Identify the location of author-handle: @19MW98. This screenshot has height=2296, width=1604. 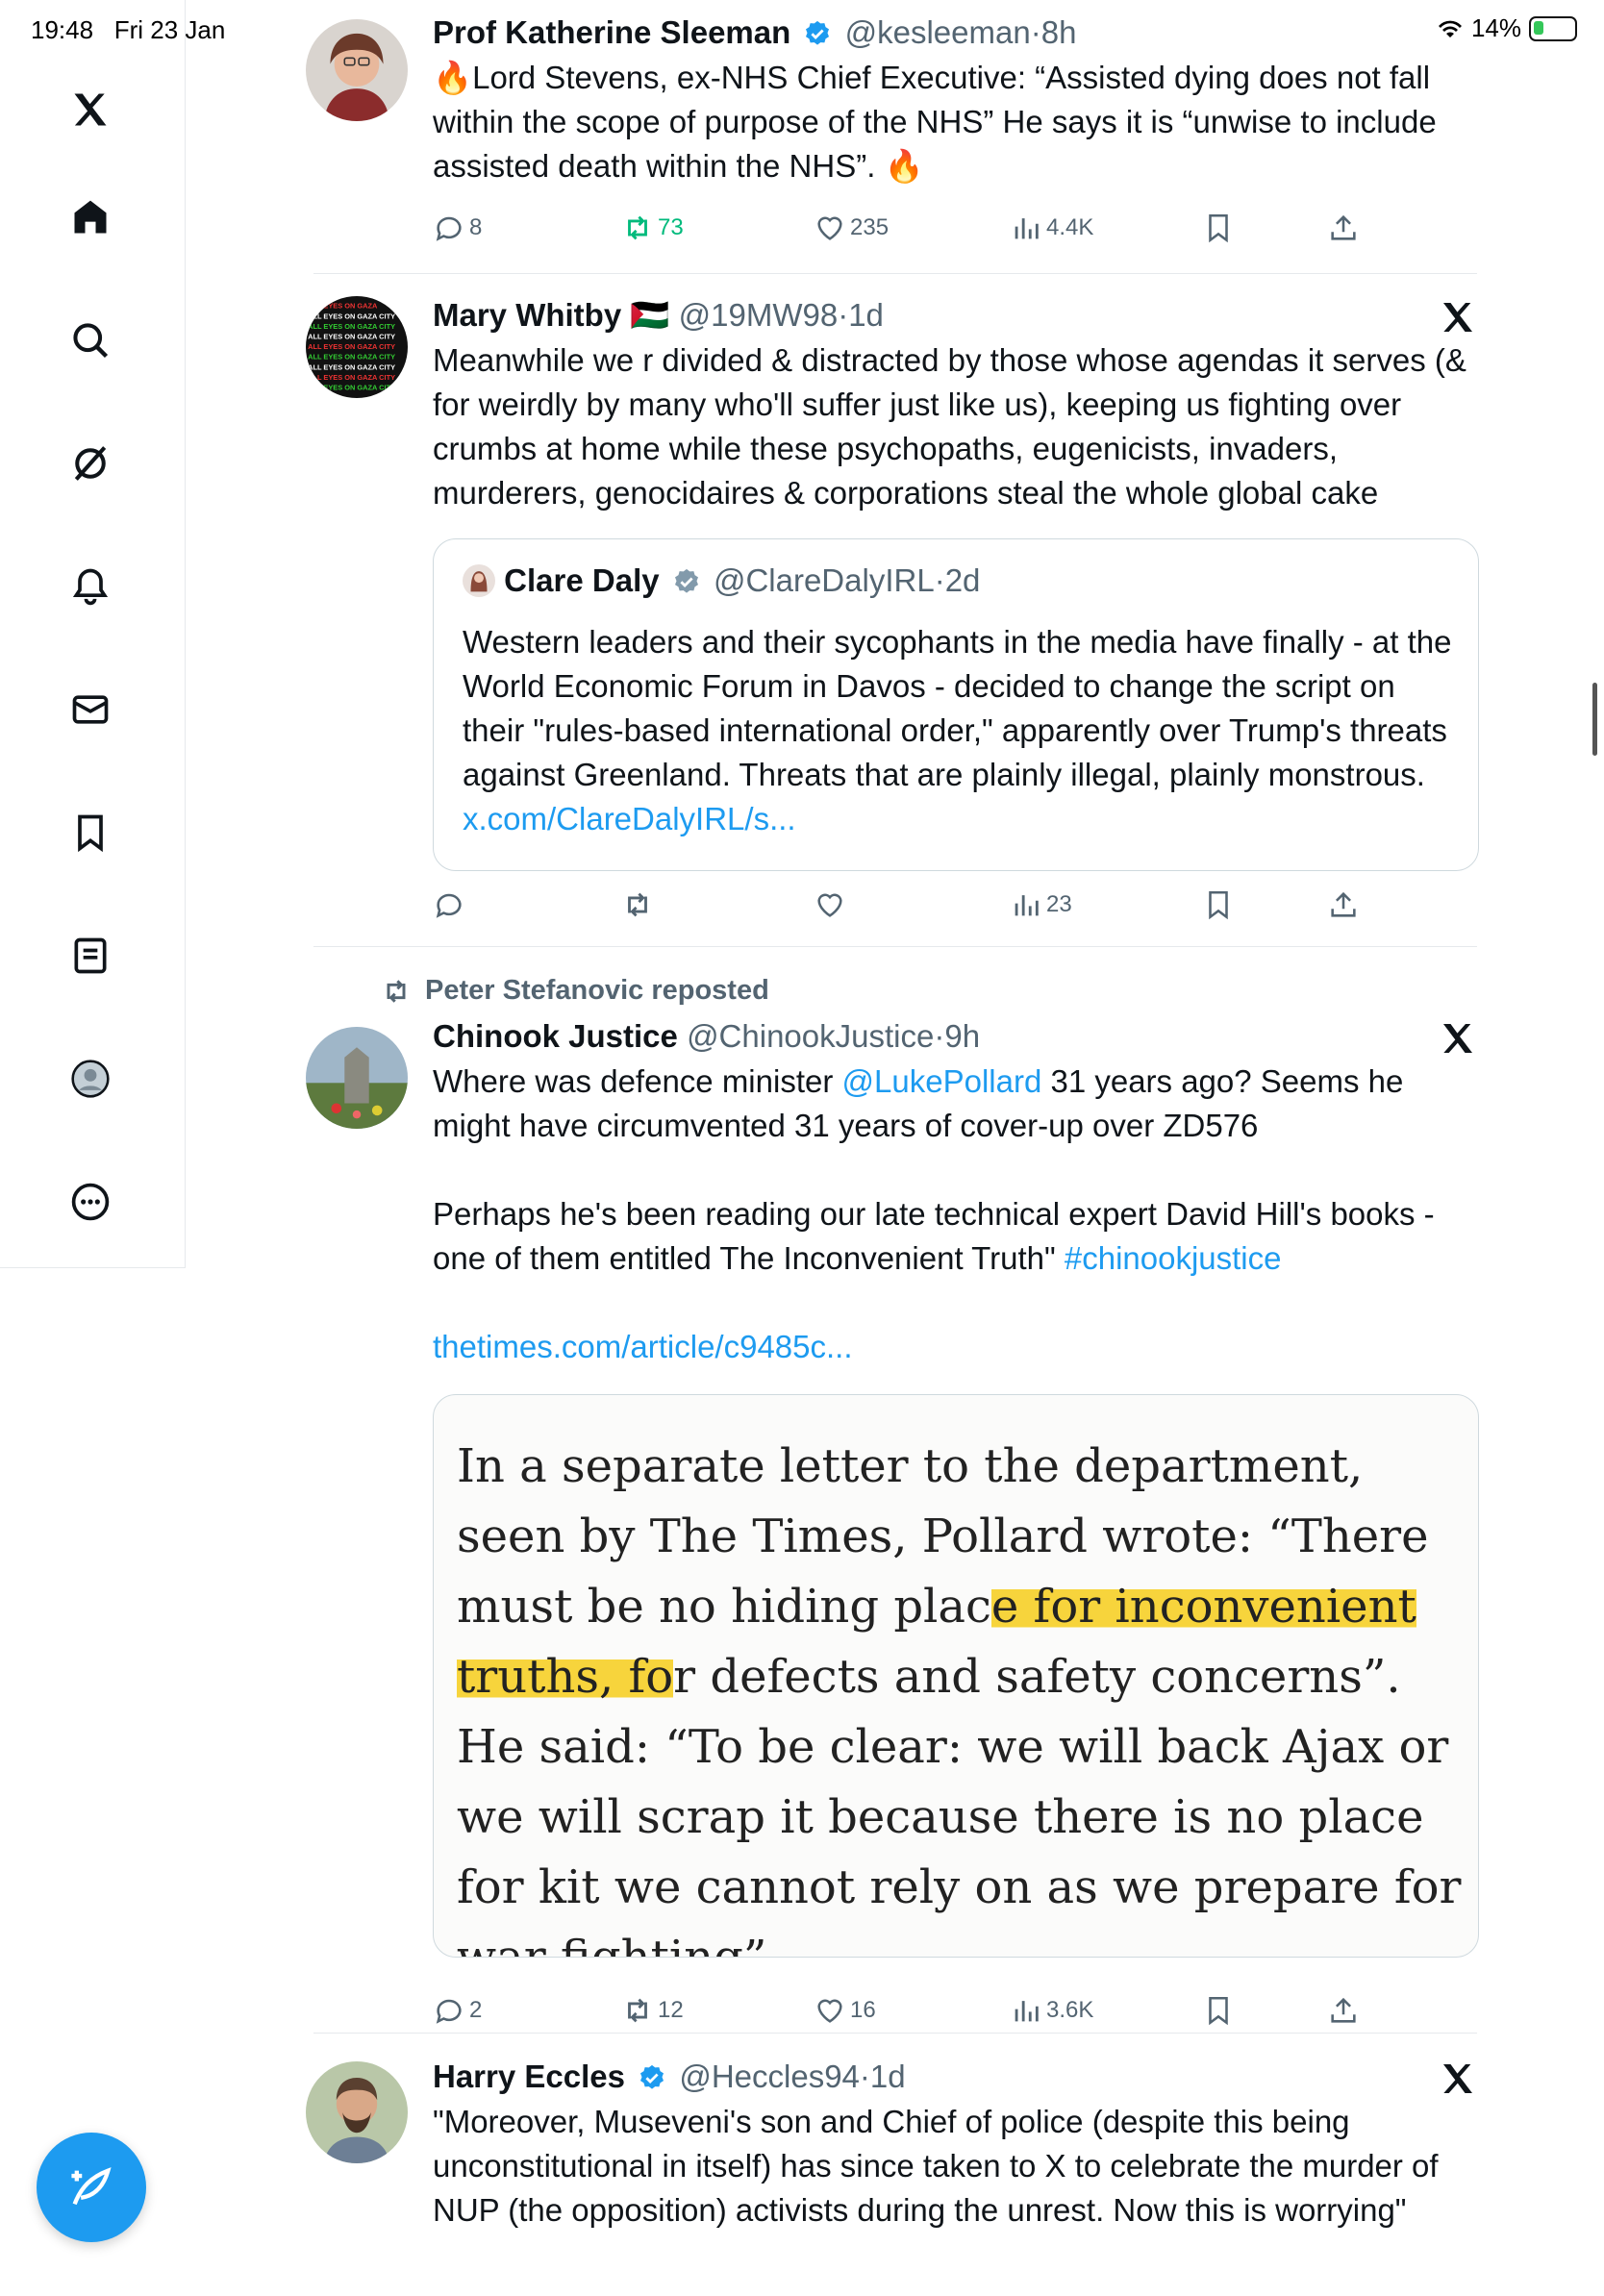
(759, 315).